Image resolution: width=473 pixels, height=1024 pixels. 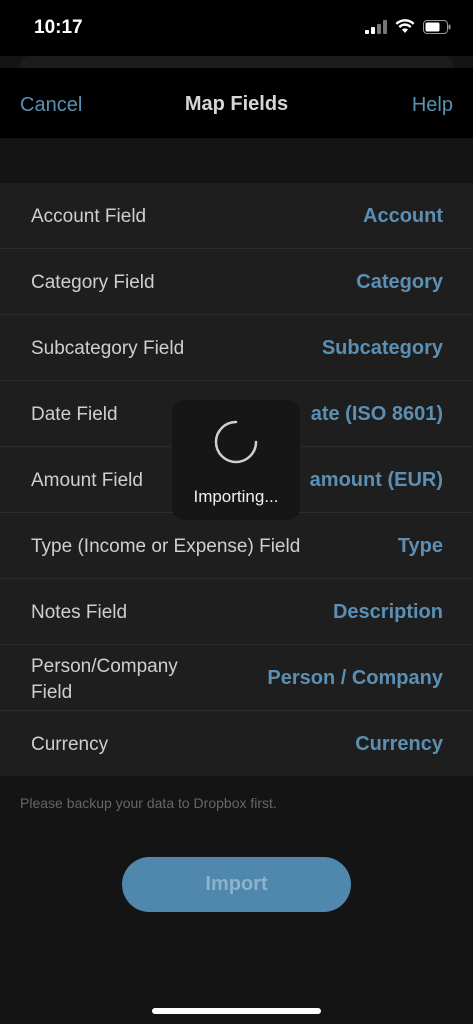 What do you see at coordinates (236, 216) in the screenshot?
I see `list-item-account: Account Field Account` at bounding box center [236, 216].